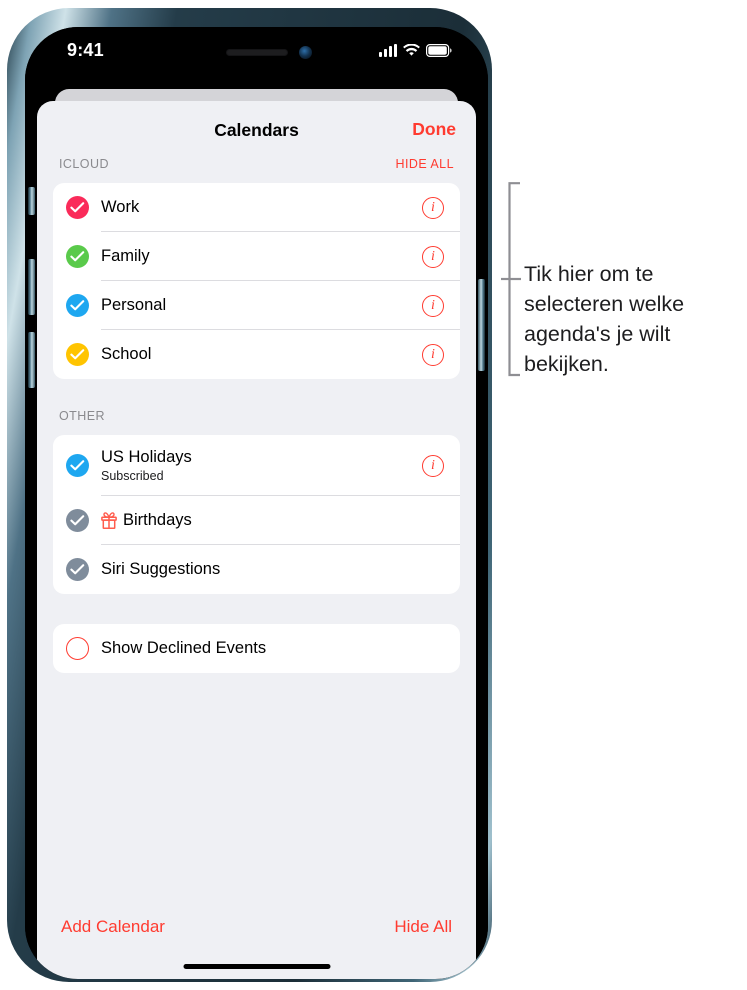 This screenshot has height=990, width=747. I want to click on show-declined-events-row: Show Declined Events, so click(256, 648).